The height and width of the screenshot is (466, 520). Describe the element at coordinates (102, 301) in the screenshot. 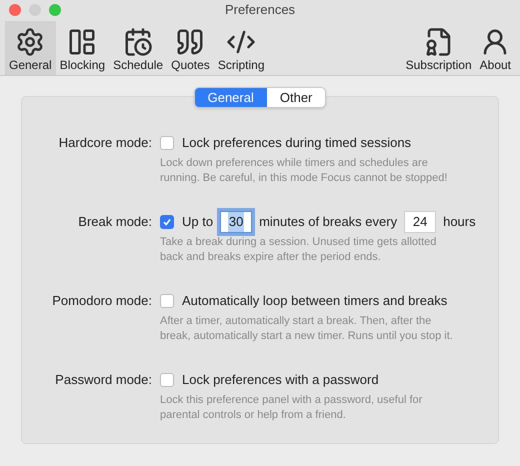

I see `setting-label: Pomodoro mode:` at that location.